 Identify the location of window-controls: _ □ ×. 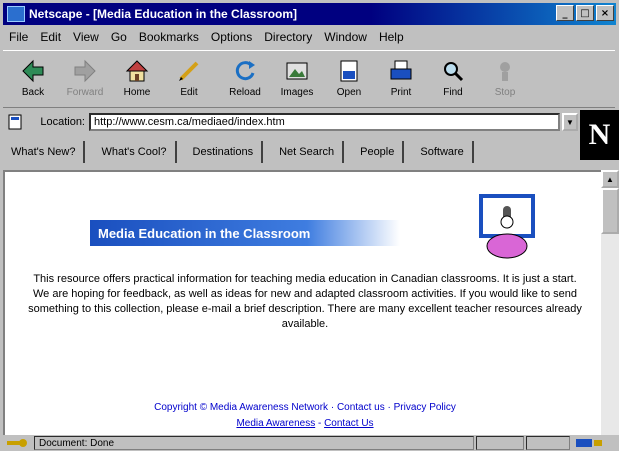
(585, 13).